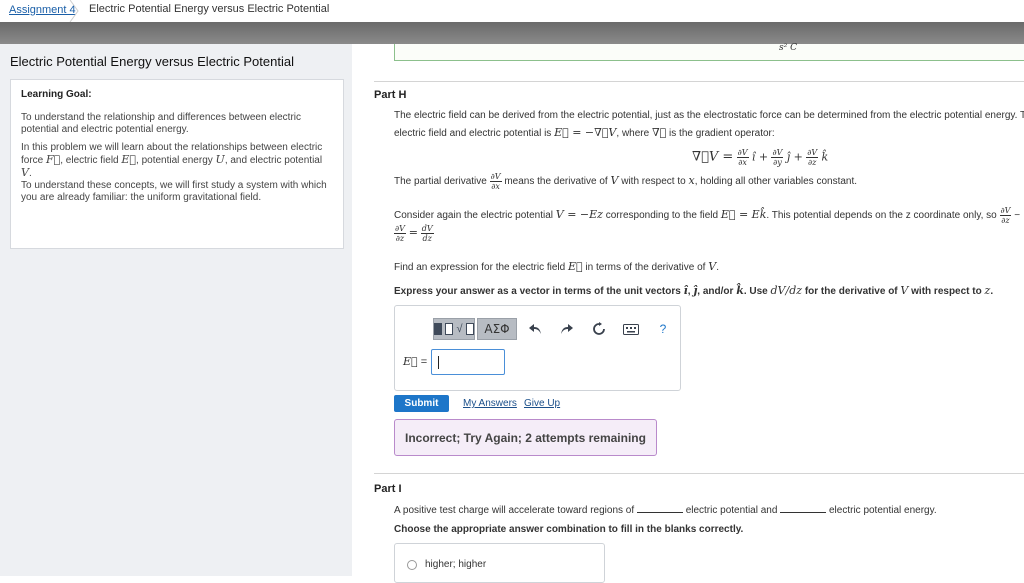 The image size is (1024, 583). What do you see at coordinates (631, 329) in the screenshot?
I see `keyboard-icon` at bounding box center [631, 329].